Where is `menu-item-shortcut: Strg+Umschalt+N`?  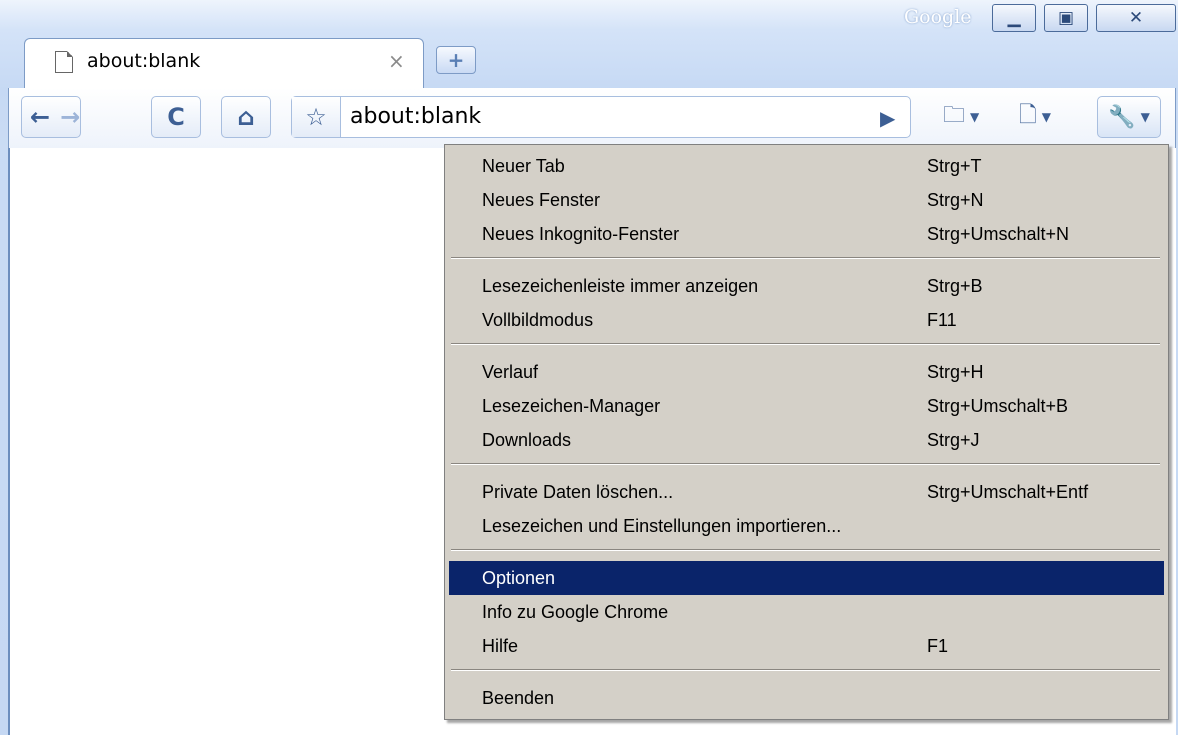
menu-item-shortcut: Strg+Umschalt+N is located at coordinates (998, 234).